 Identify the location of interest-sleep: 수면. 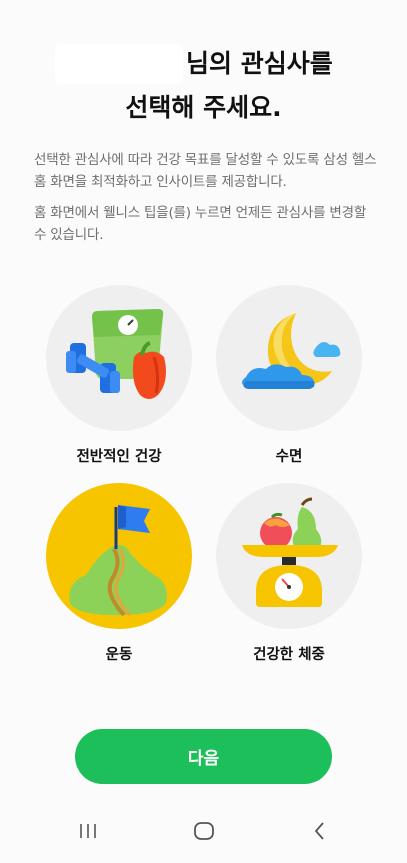
(289, 375).